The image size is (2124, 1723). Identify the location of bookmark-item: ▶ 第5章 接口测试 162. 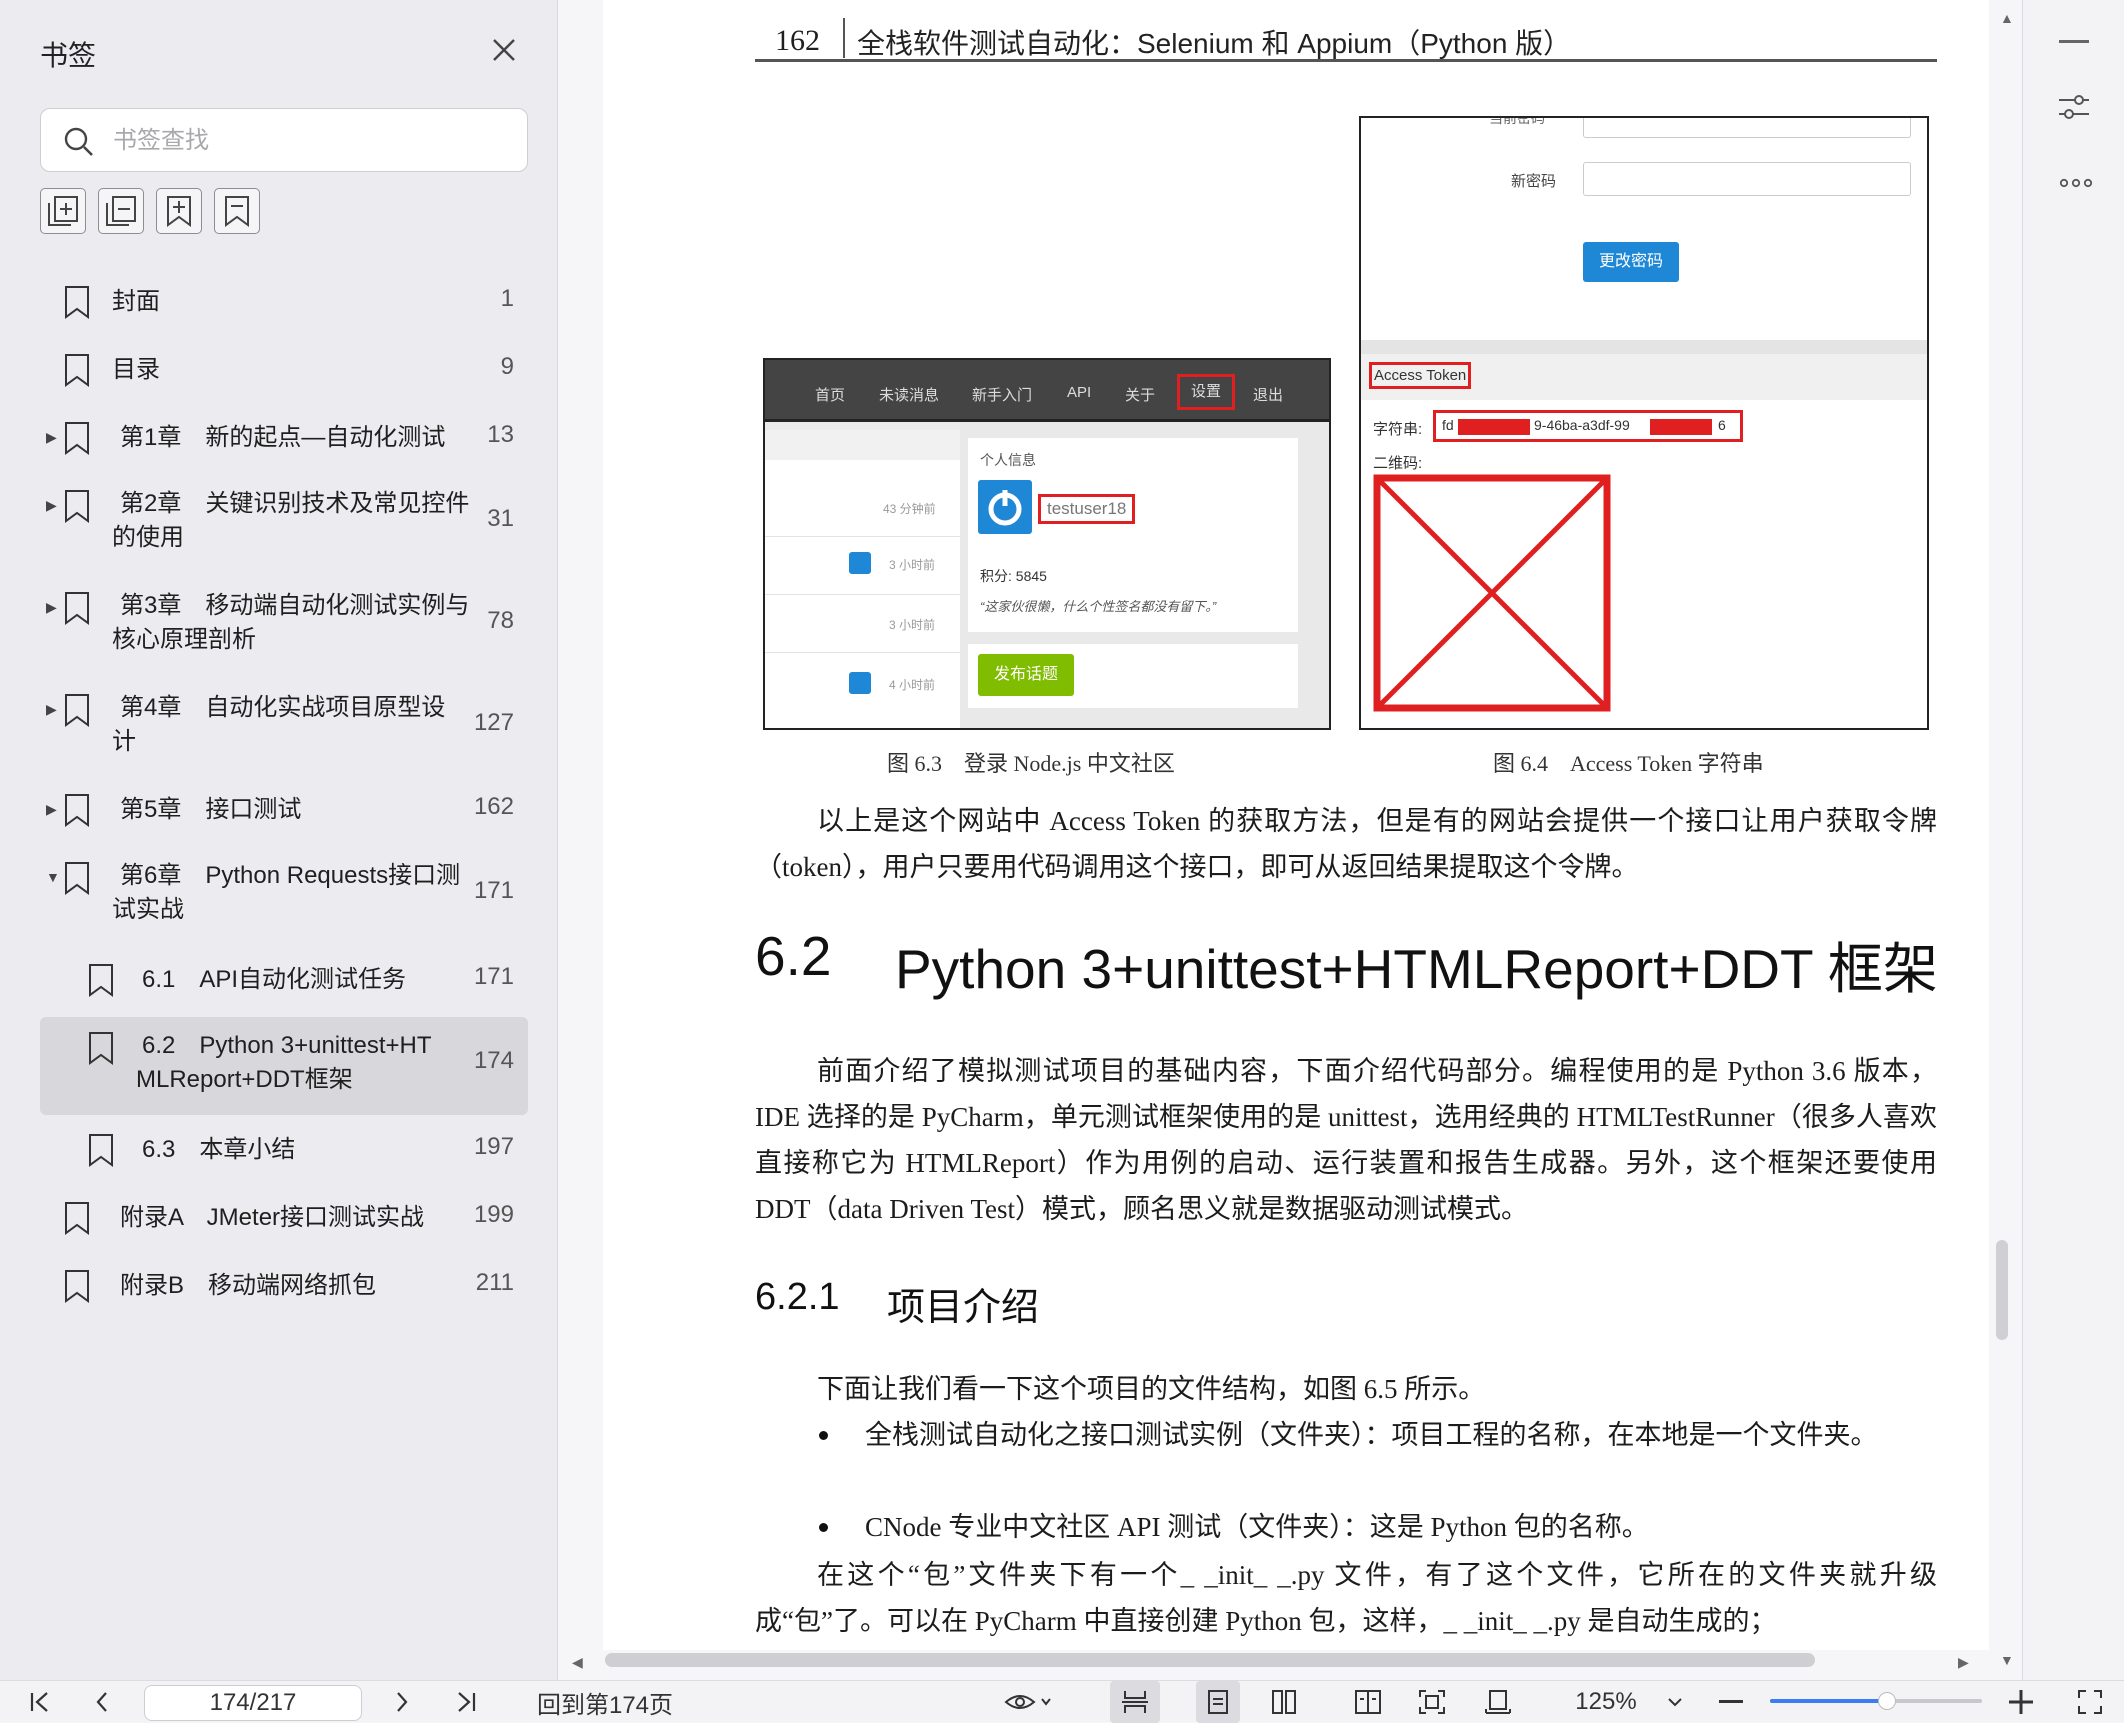
(284, 810).